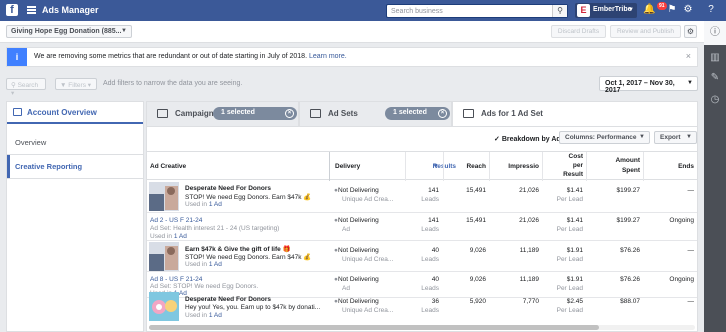  I want to click on column-label: per, so click(577, 165).